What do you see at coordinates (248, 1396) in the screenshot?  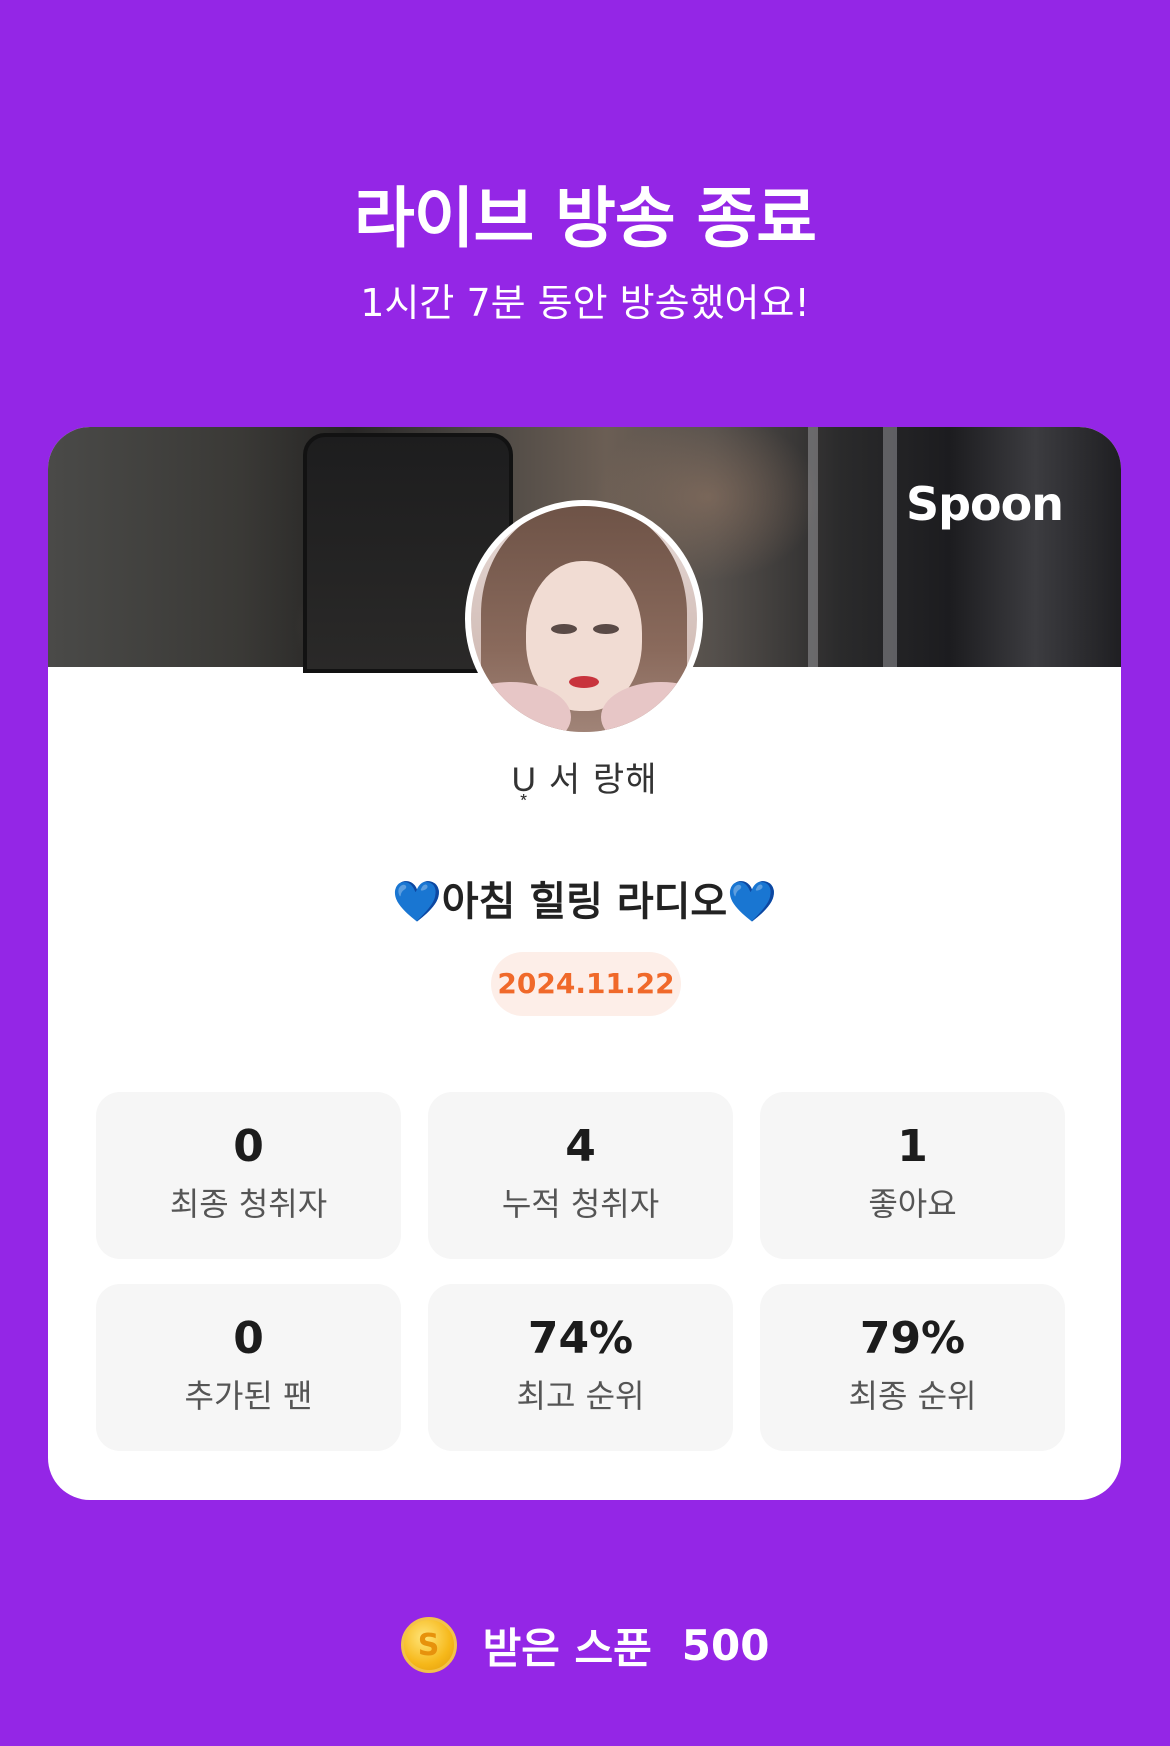 I see `stat-label: 추가된 팬` at bounding box center [248, 1396].